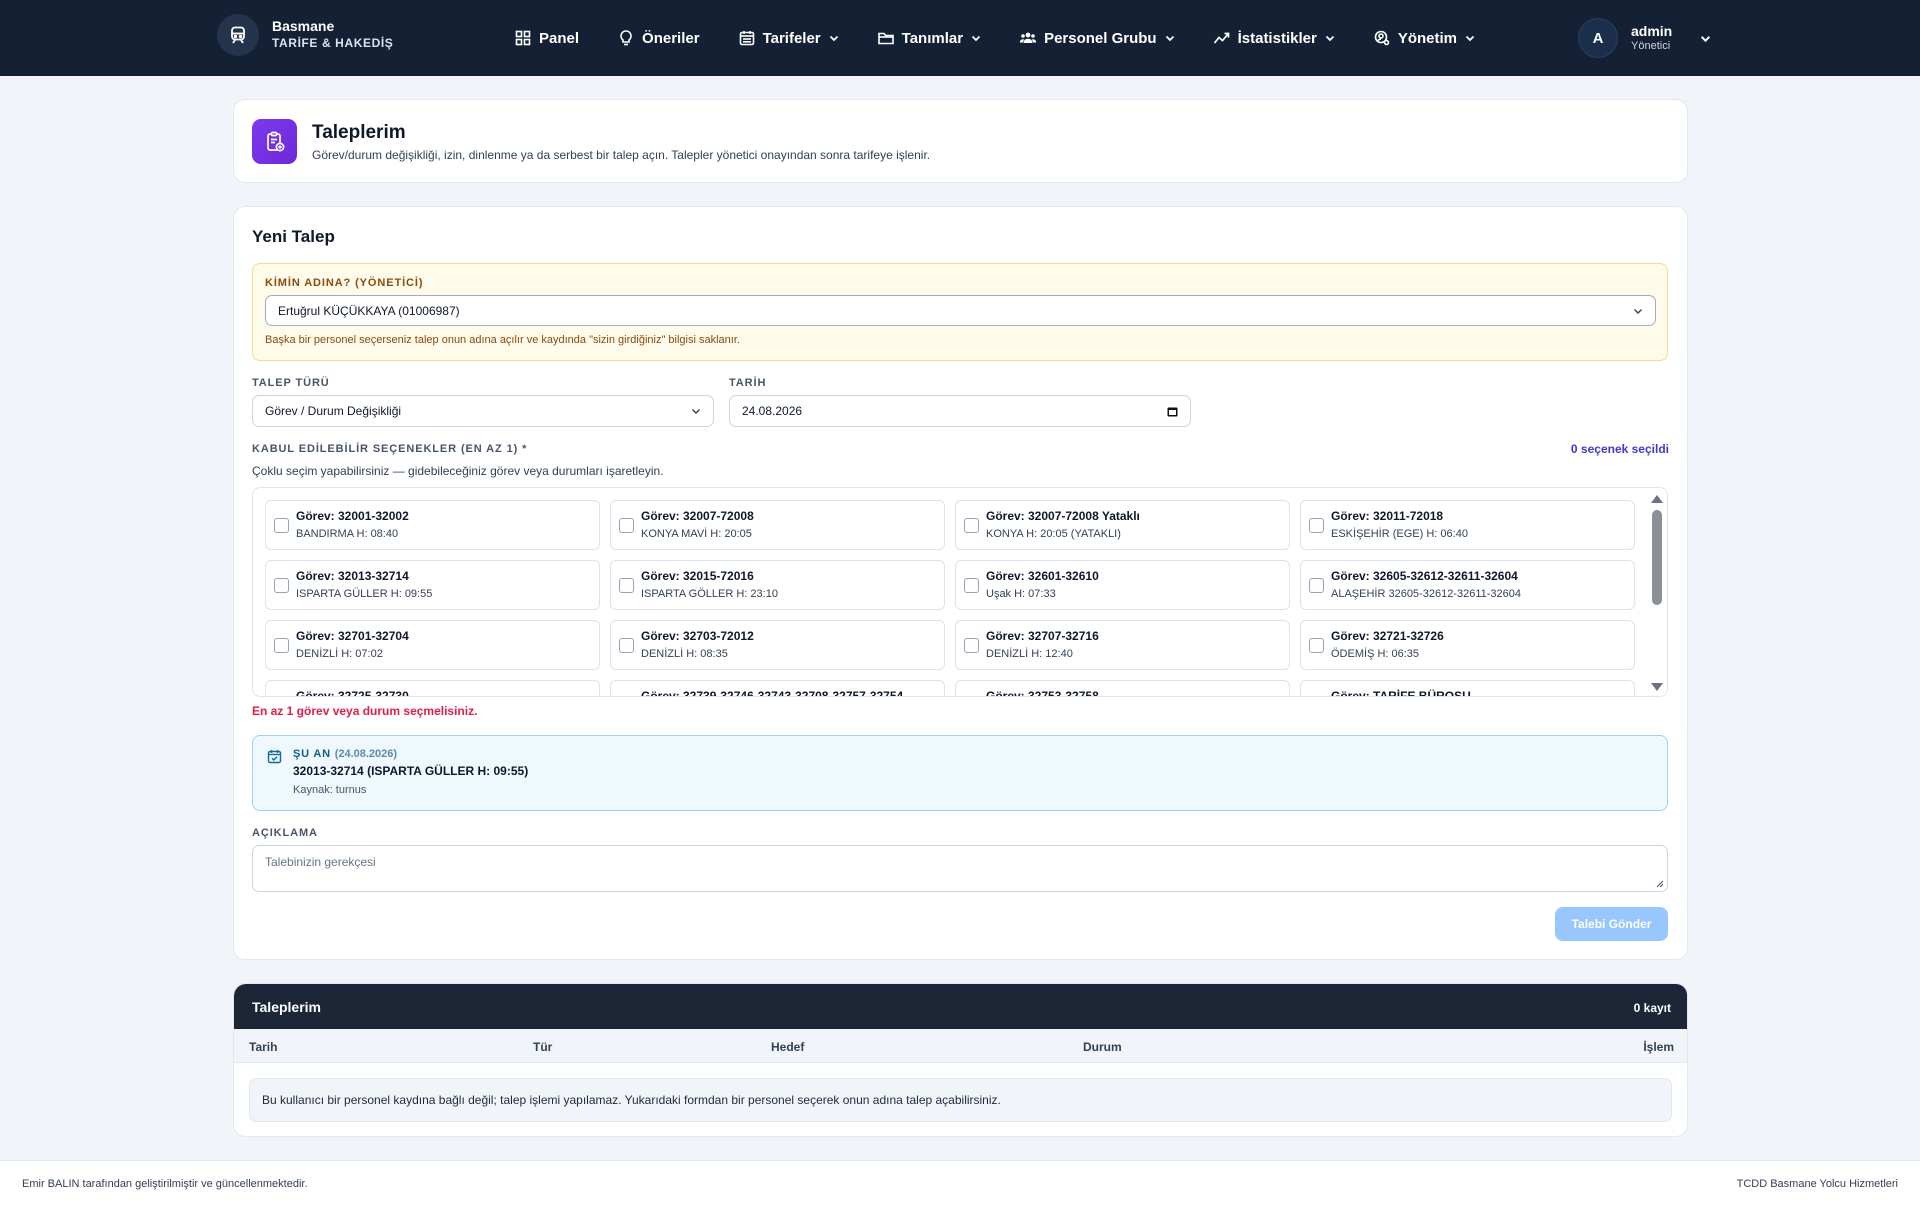 This screenshot has width=1920, height=1205. What do you see at coordinates (1172, 411) in the screenshot?
I see `calendar-icon` at bounding box center [1172, 411].